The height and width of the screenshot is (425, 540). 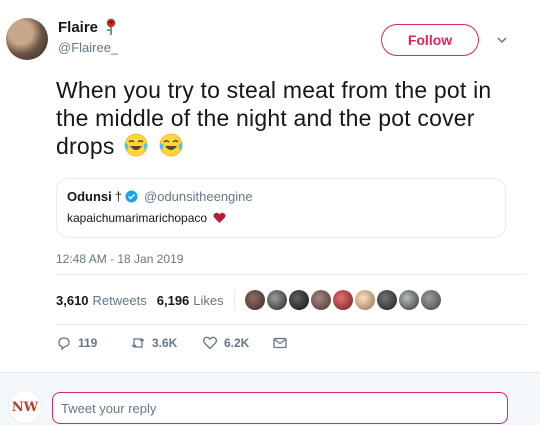 What do you see at coordinates (137, 218) in the screenshot?
I see `quoted-tweet-text-content: kapaichumarimarichopaco` at bounding box center [137, 218].